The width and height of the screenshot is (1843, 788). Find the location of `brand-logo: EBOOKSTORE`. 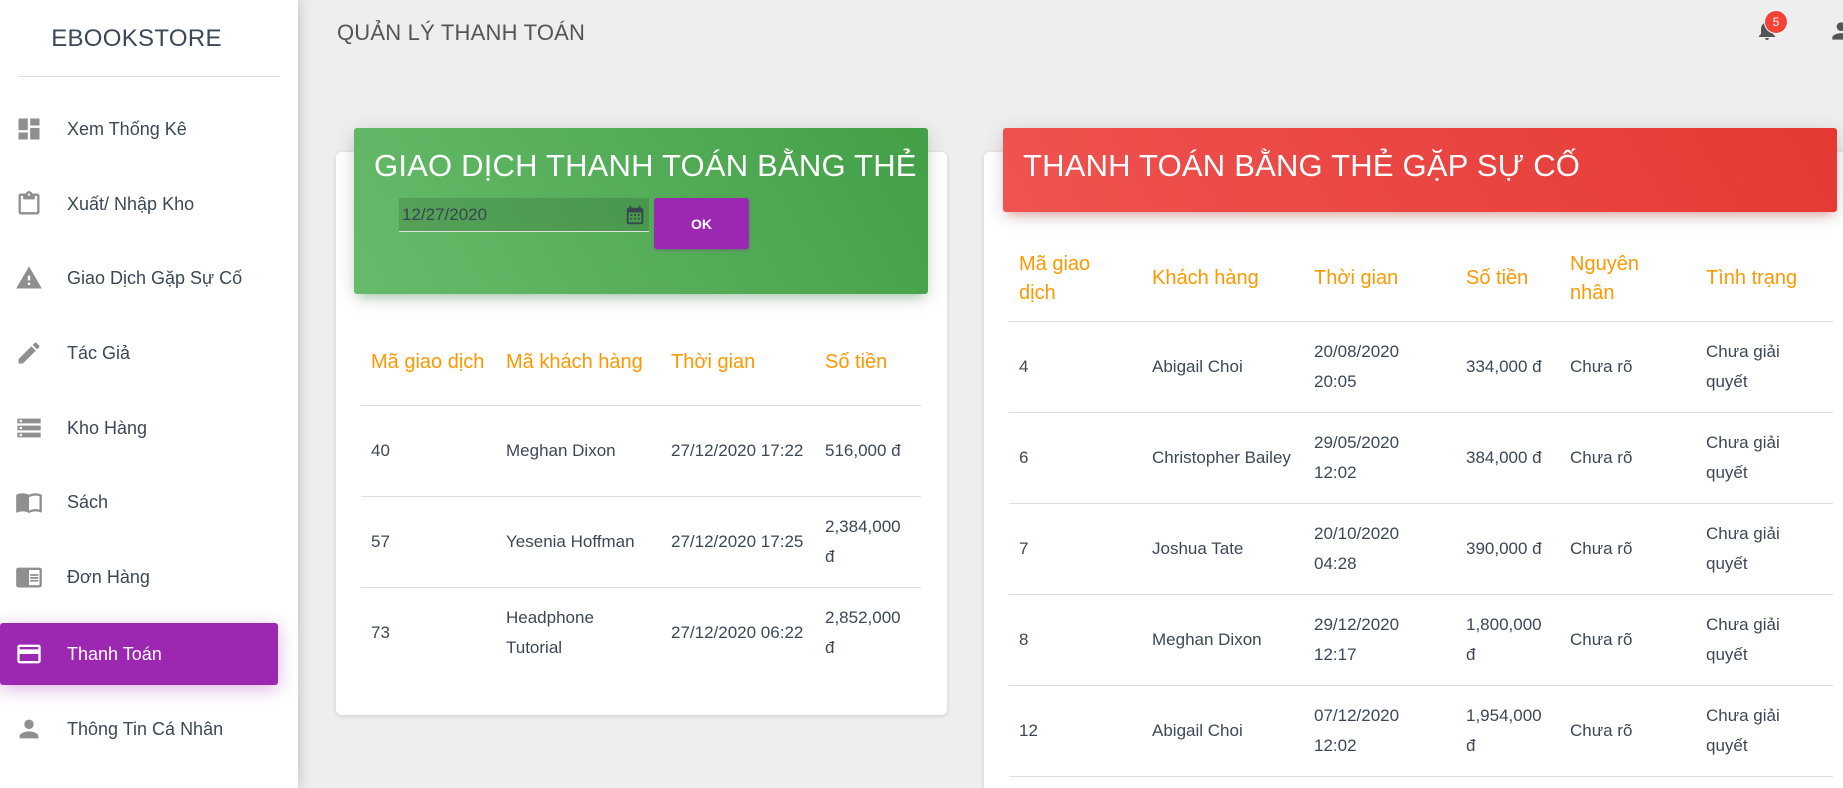

brand-logo: EBOOKSTORE is located at coordinates (149, 38).